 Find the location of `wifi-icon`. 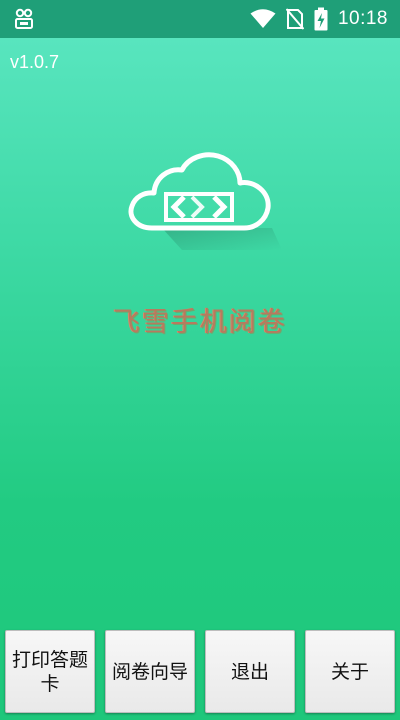

wifi-icon is located at coordinates (263, 19).